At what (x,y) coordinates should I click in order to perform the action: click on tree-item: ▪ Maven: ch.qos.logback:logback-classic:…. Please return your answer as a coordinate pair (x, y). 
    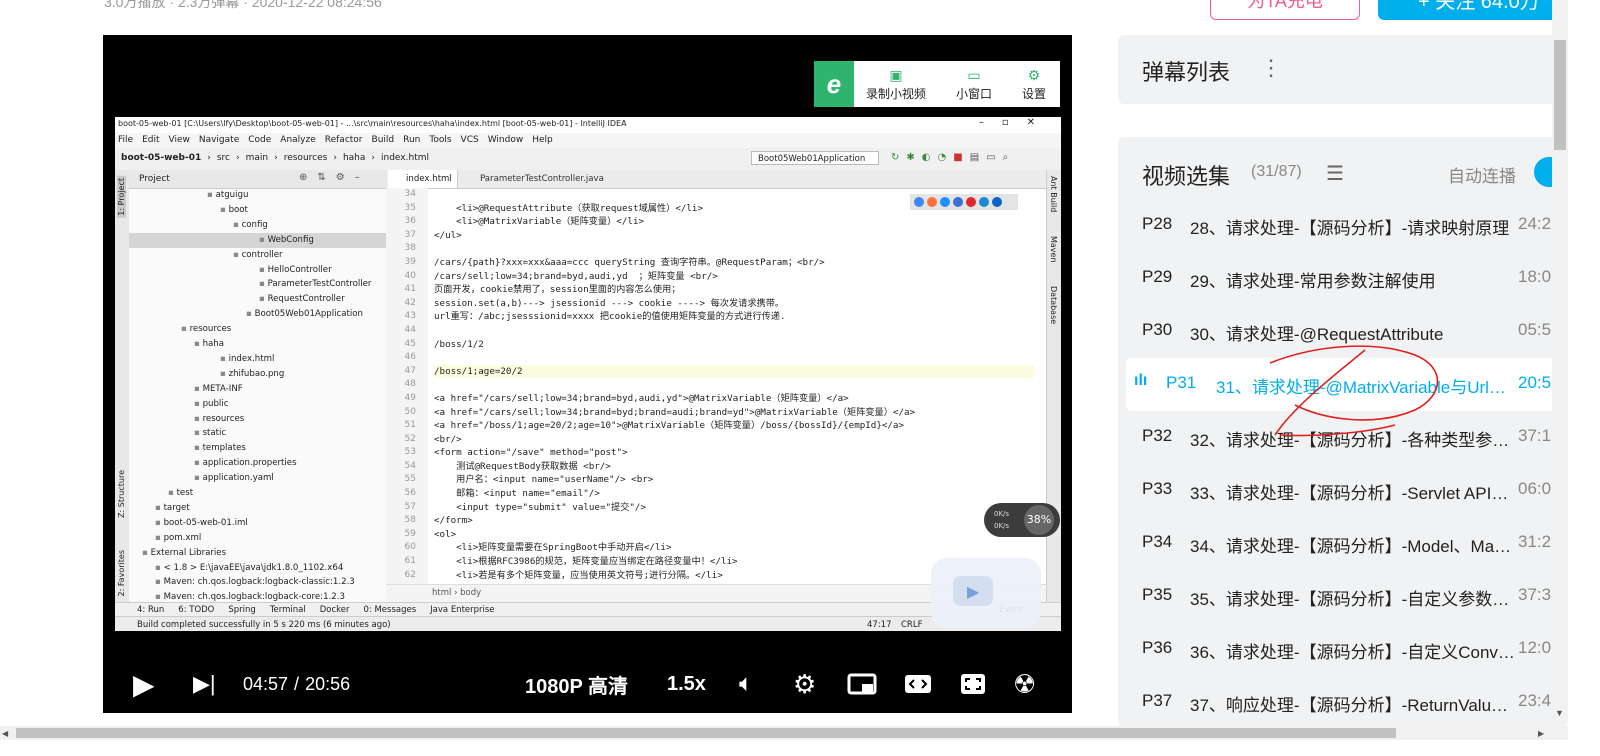
    Looking at the image, I should click on (257, 582).